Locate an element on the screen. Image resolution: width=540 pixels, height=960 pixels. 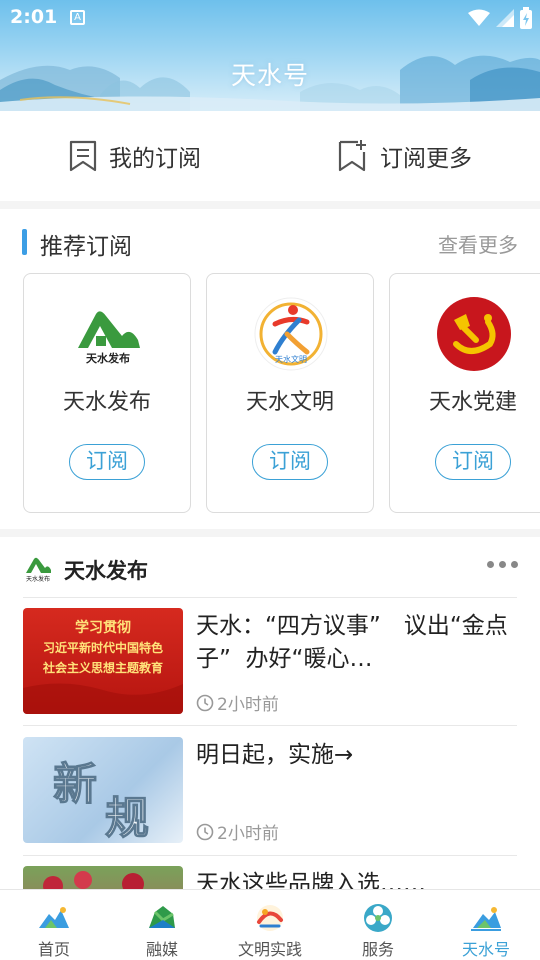
channel-name: 天水发布 is located at coordinates (106, 402).